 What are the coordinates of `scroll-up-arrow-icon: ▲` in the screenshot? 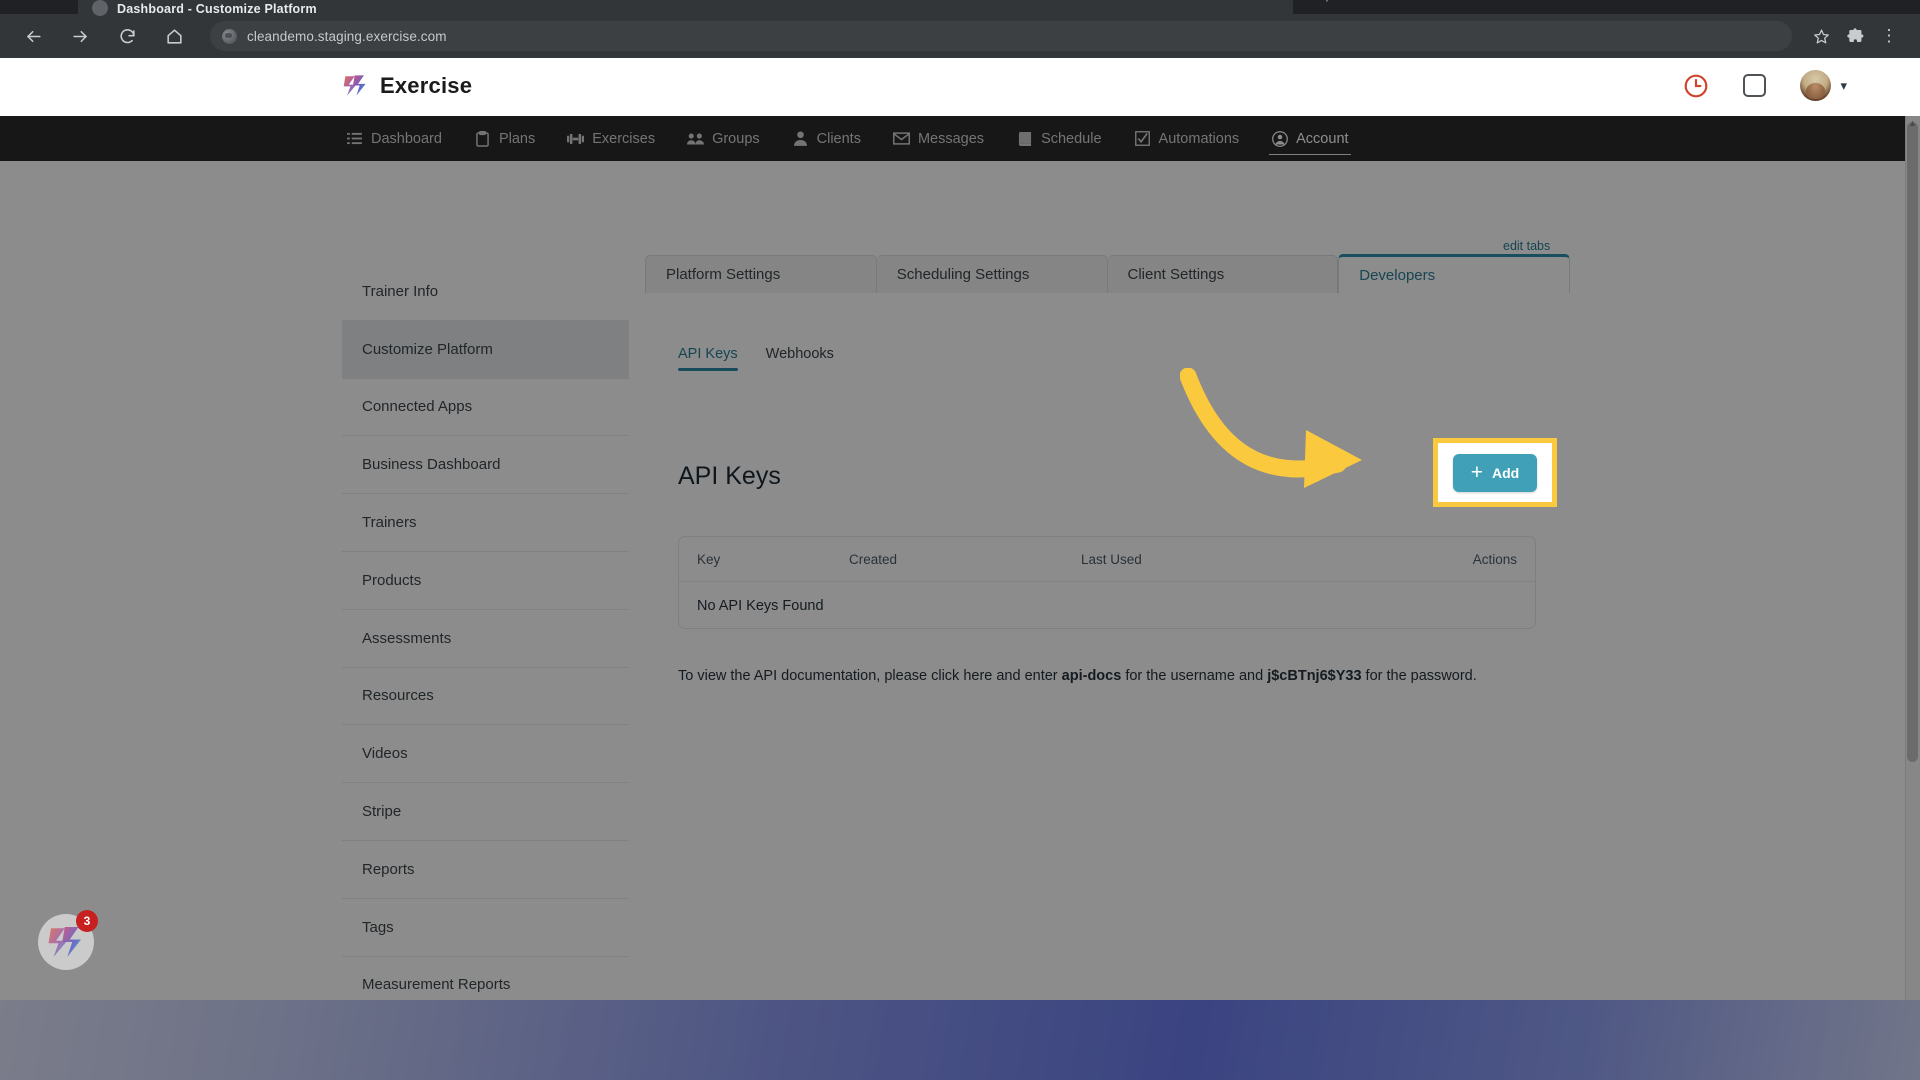 It's located at (1912, 123).